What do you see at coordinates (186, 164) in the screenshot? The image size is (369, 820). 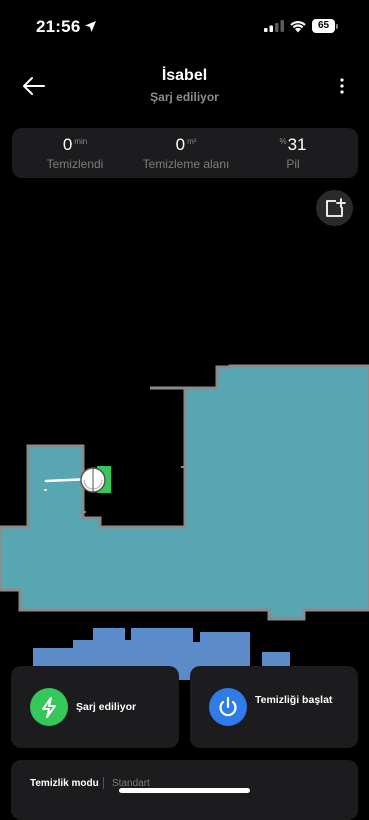 I see `stat-label: Temizleme alanı` at bounding box center [186, 164].